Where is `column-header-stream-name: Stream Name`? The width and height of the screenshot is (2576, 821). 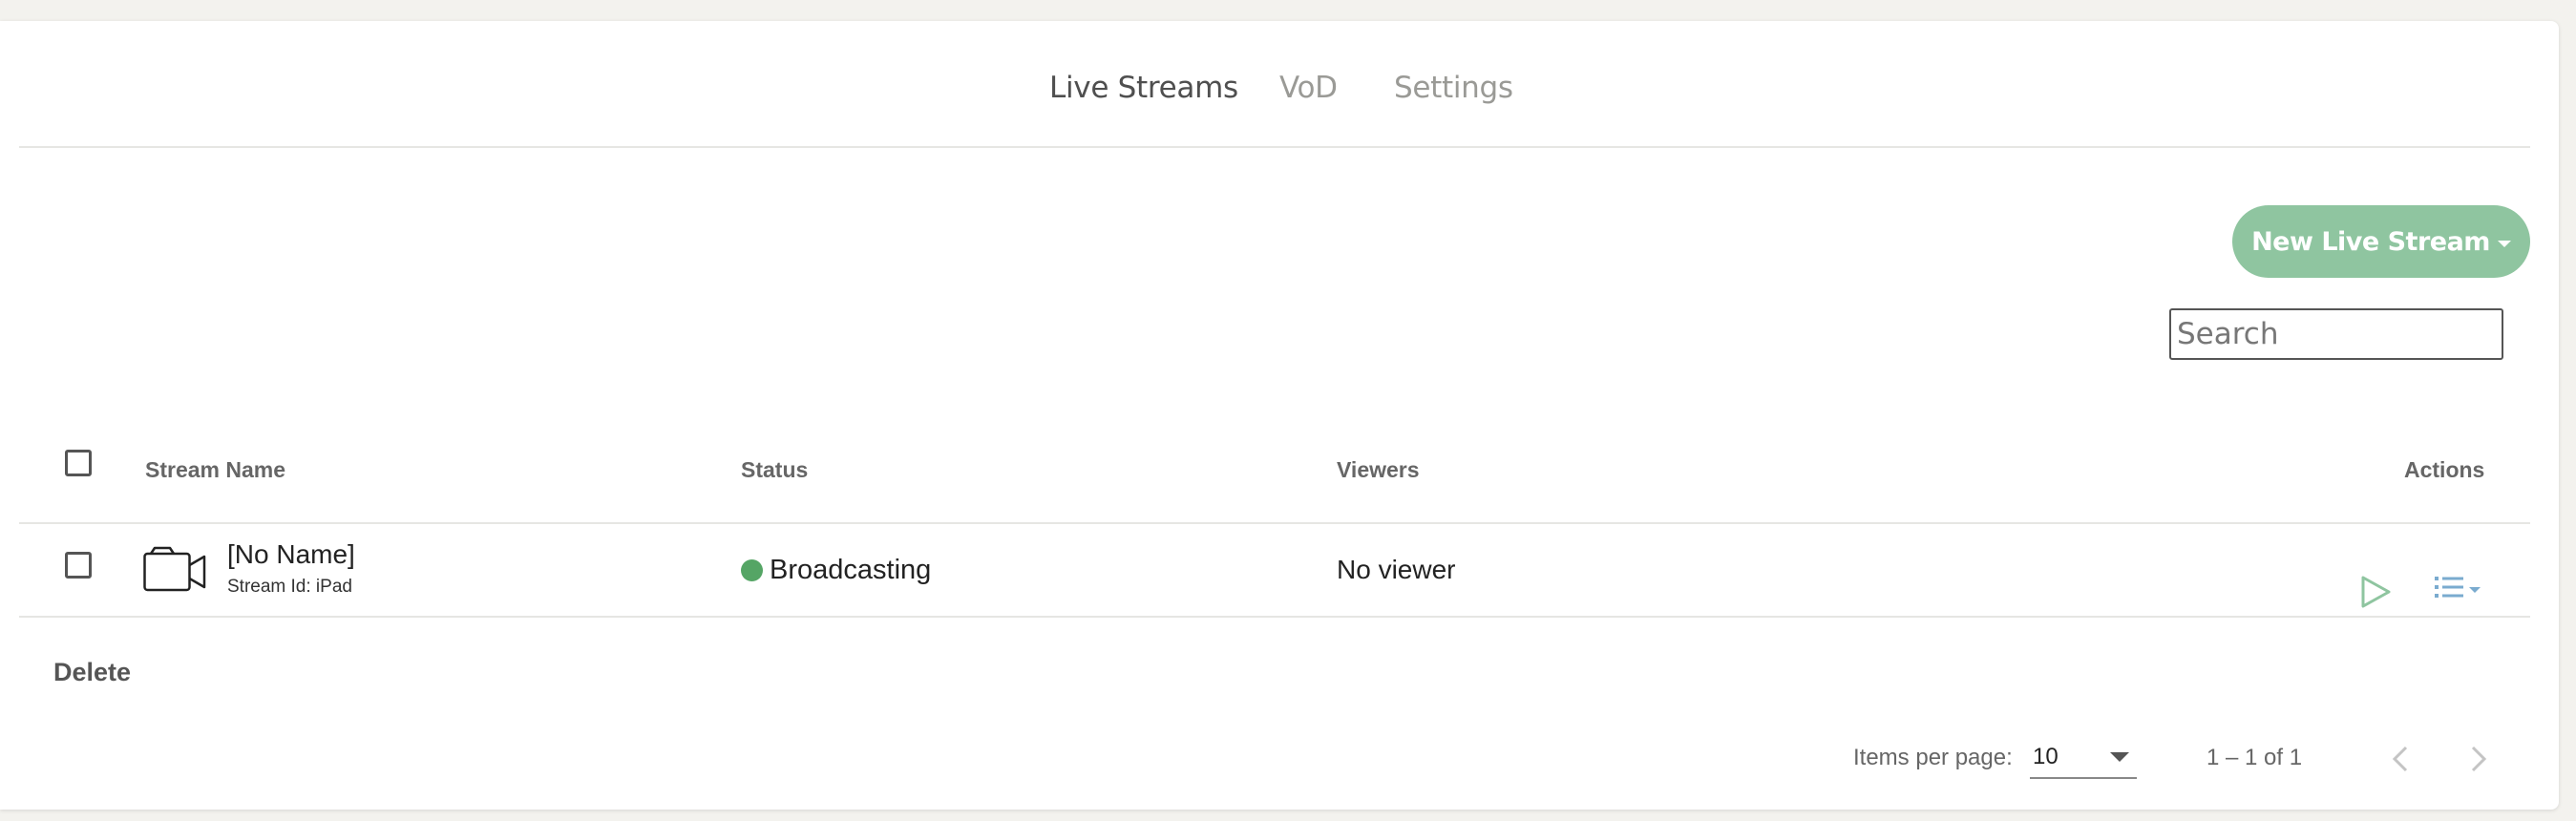 column-header-stream-name: Stream Name is located at coordinates (215, 470).